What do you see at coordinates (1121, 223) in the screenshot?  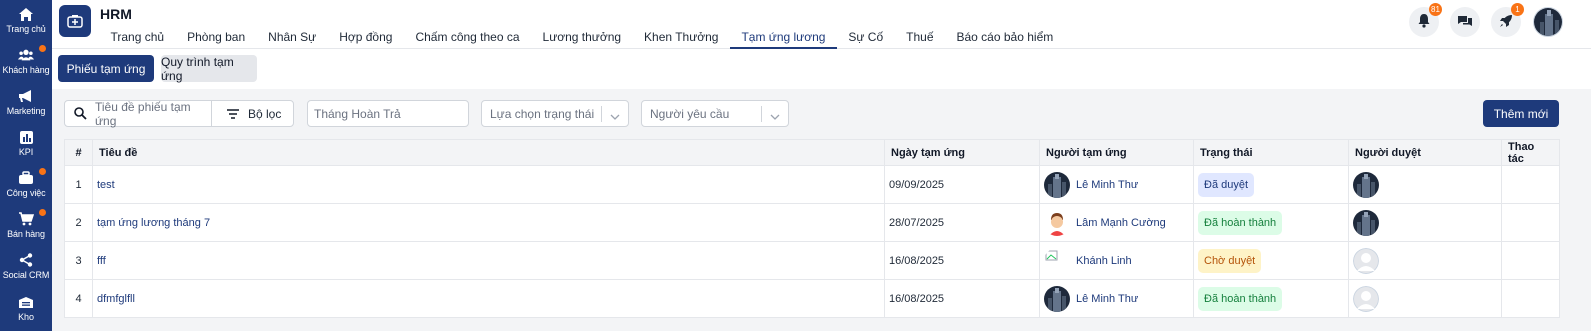 I see `person-name: Lâm Mạnh Cường` at bounding box center [1121, 223].